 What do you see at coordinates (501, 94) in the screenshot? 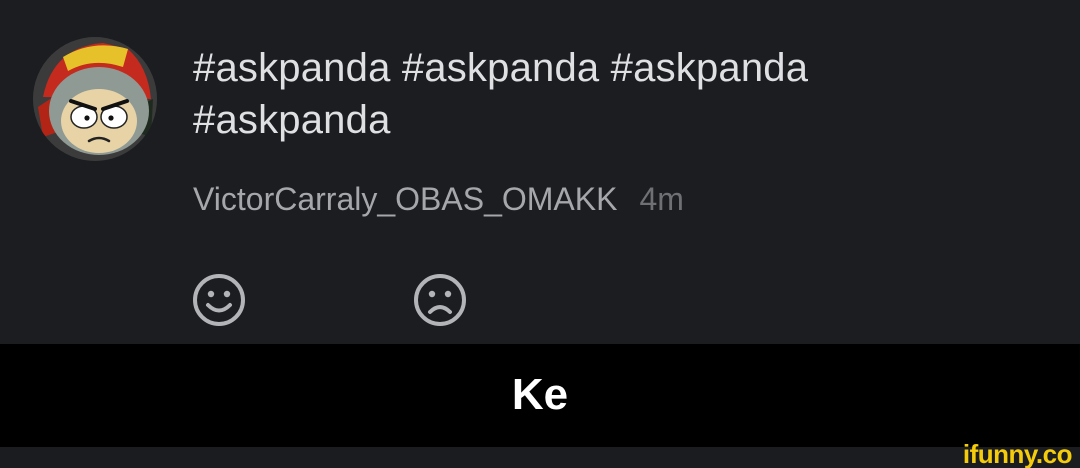
I see `comment-text: #askpanda #askpanda #askpanda #askpanda` at bounding box center [501, 94].